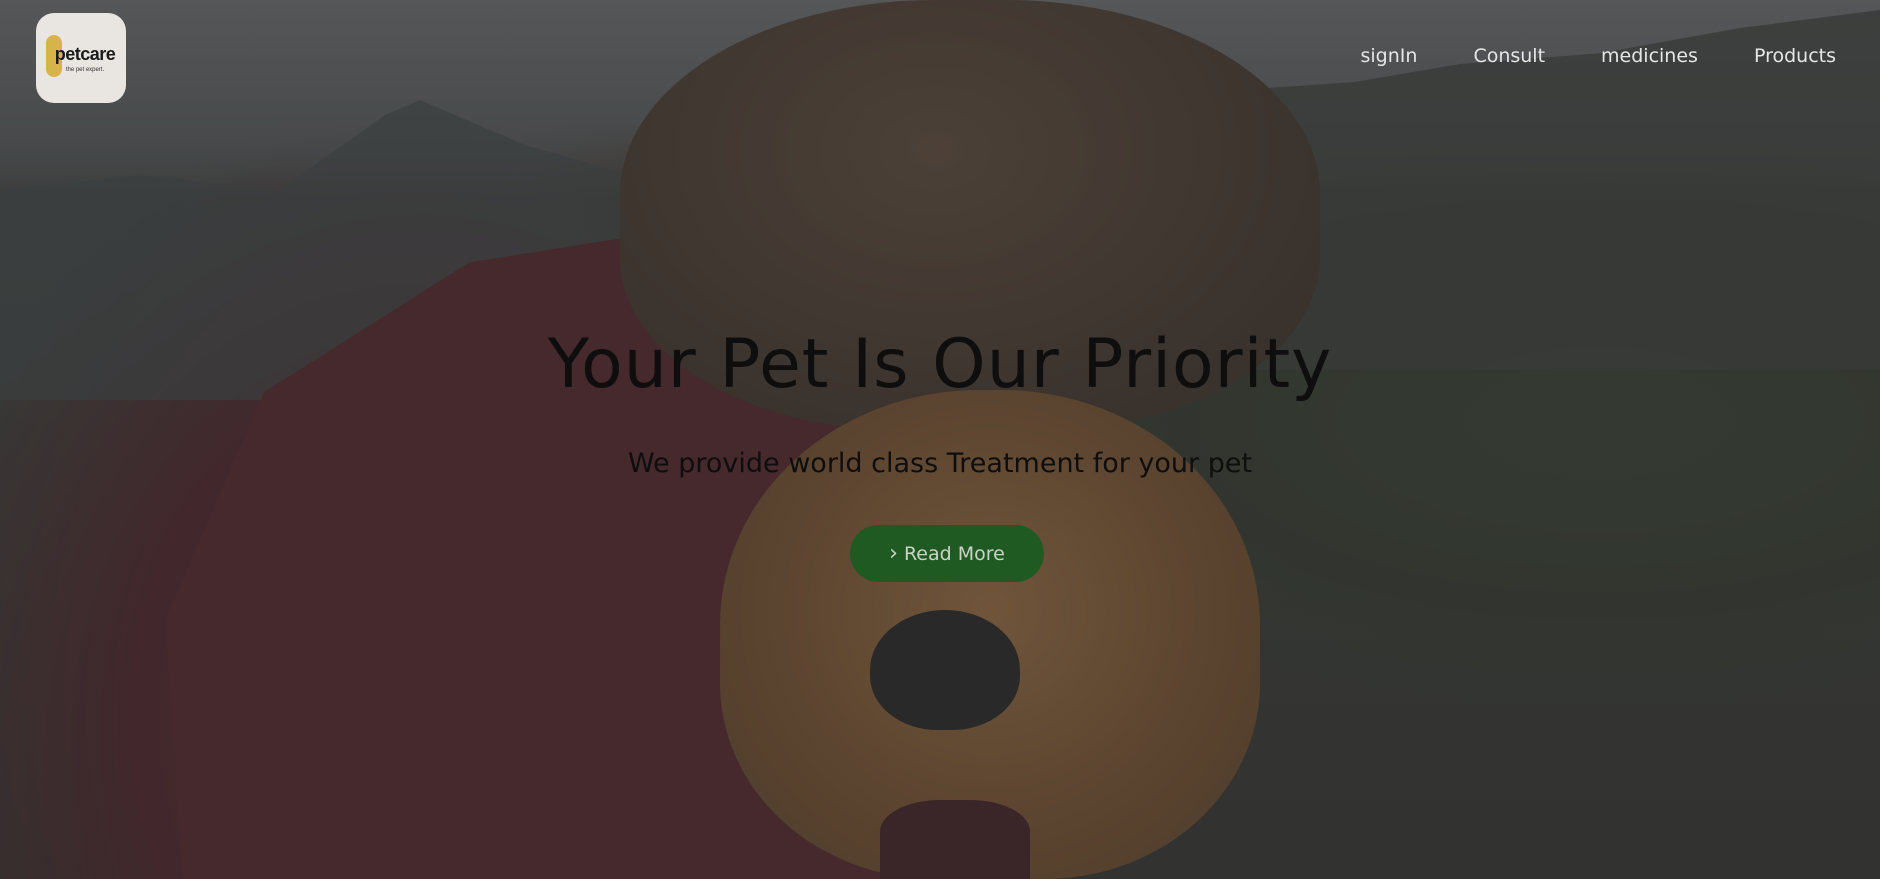 The height and width of the screenshot is (879, 1880). Describe the element at coordinates (954, 553) in the screenshot. I see `read-more-label: Read More` at that location.